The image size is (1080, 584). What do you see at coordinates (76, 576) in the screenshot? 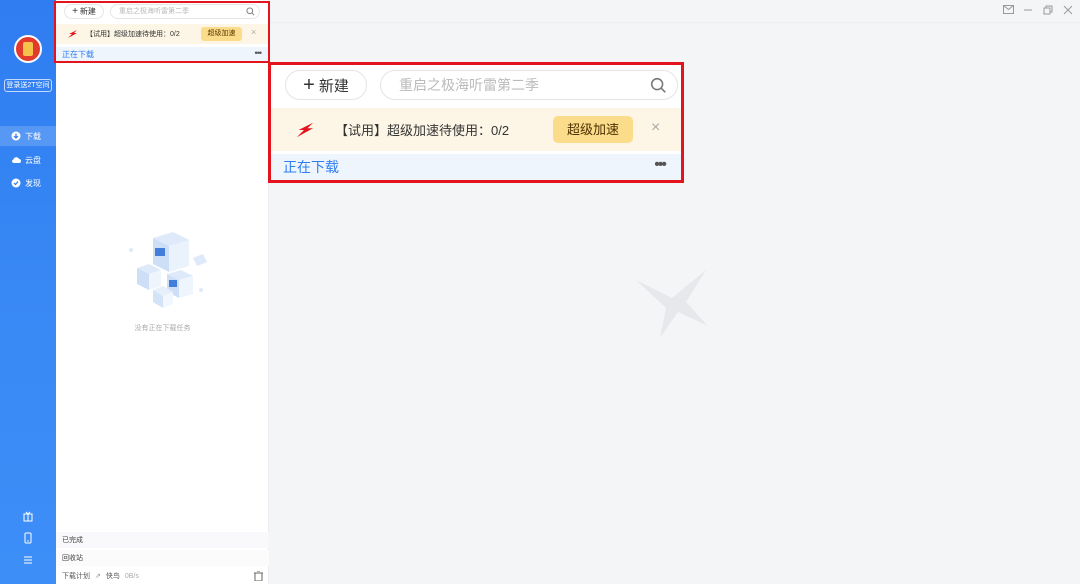
I see `download-plan-link: 下载计划` at bounding box center [76, 576].